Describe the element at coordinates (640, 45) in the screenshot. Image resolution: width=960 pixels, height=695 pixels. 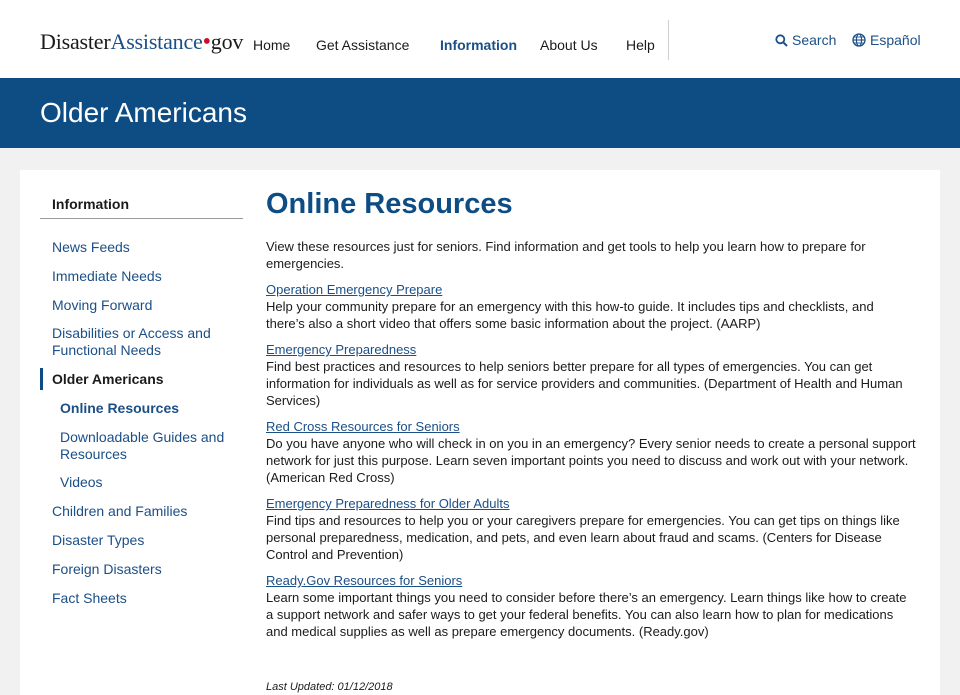
I see `nav-help: Help` at that location.